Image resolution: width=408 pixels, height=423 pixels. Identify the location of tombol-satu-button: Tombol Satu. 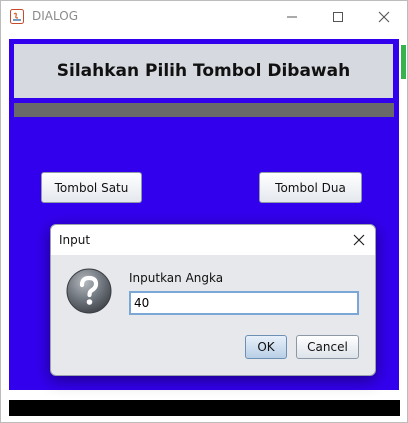
(91, 187).